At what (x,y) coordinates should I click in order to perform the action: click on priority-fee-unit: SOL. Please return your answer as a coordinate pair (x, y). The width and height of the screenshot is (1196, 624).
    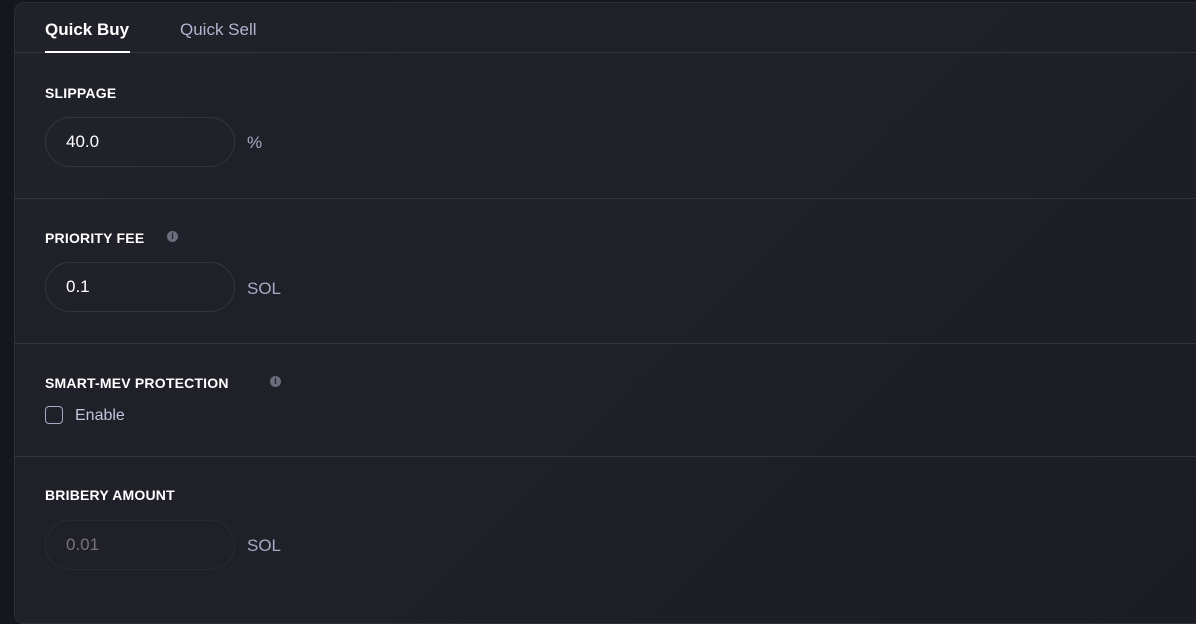
    Looking at the image, I should click on (264, 288).